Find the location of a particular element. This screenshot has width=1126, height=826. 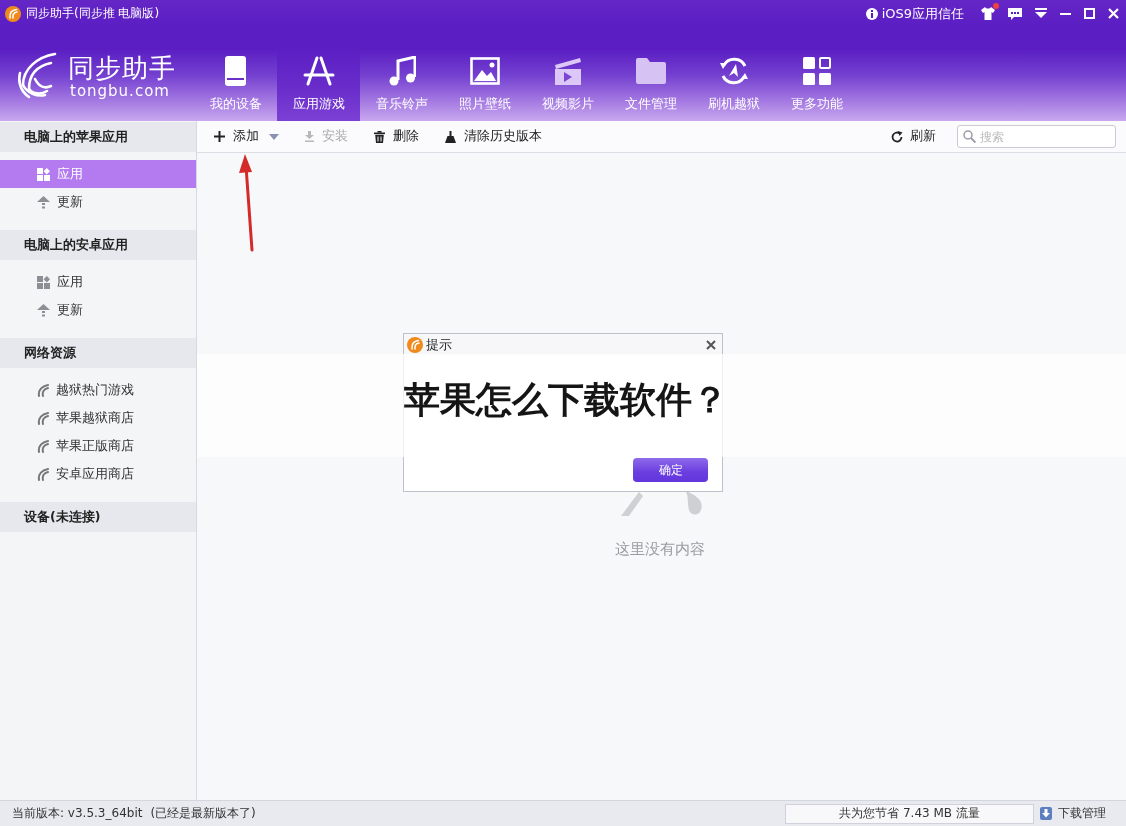

toolbar-button: 删除 is located at coordinates (396, 136).